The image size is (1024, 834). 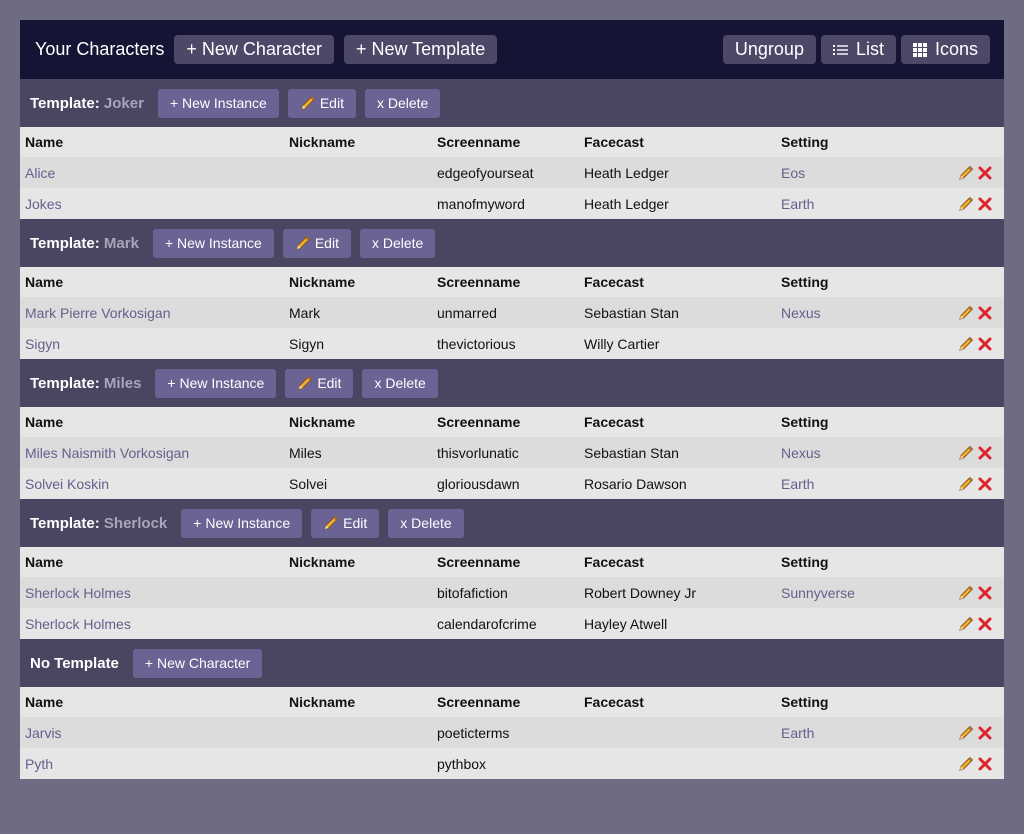 I want to click on list-view-button: List, so click(x=858, y=49).